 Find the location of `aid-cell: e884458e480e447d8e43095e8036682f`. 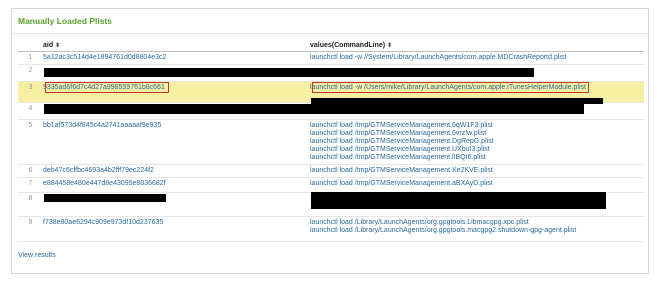

aid-cell: e884458e480e447d8e43095e8036682f is located at coordinates (173, 185).